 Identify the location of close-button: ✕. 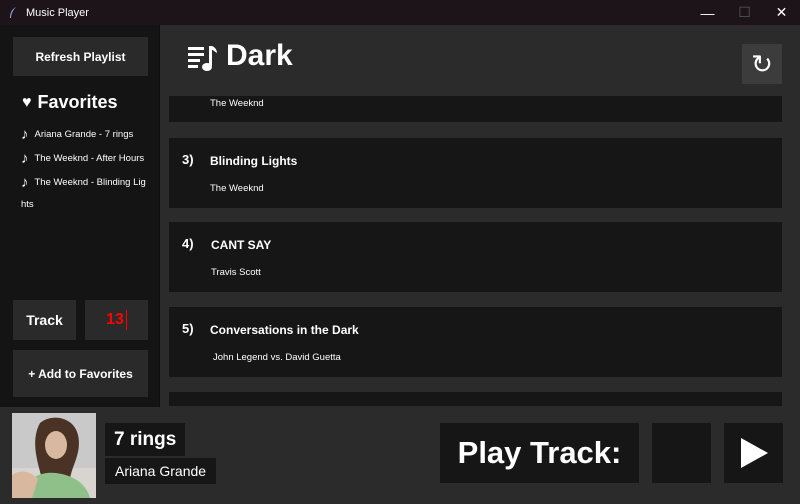
(781, 12).